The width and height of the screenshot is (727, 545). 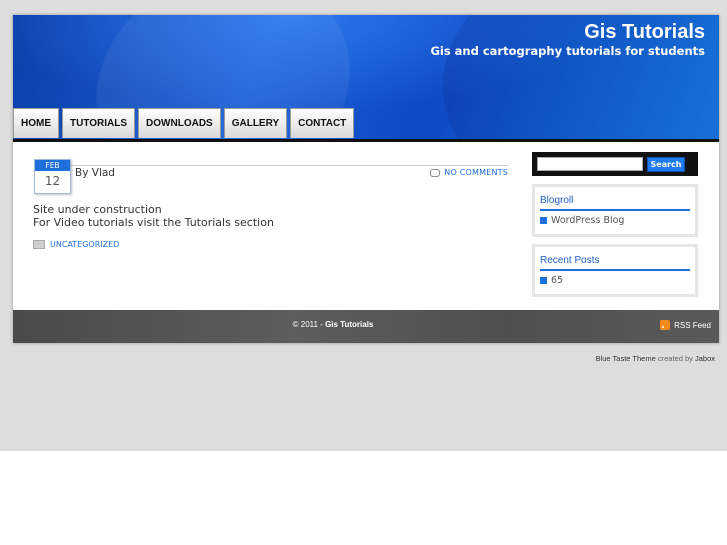 What do you see at coordinates (85, 244) in the screenshot?
I see `post-category-label: UNCATEGORIZED` at bounding box center [85, 244].